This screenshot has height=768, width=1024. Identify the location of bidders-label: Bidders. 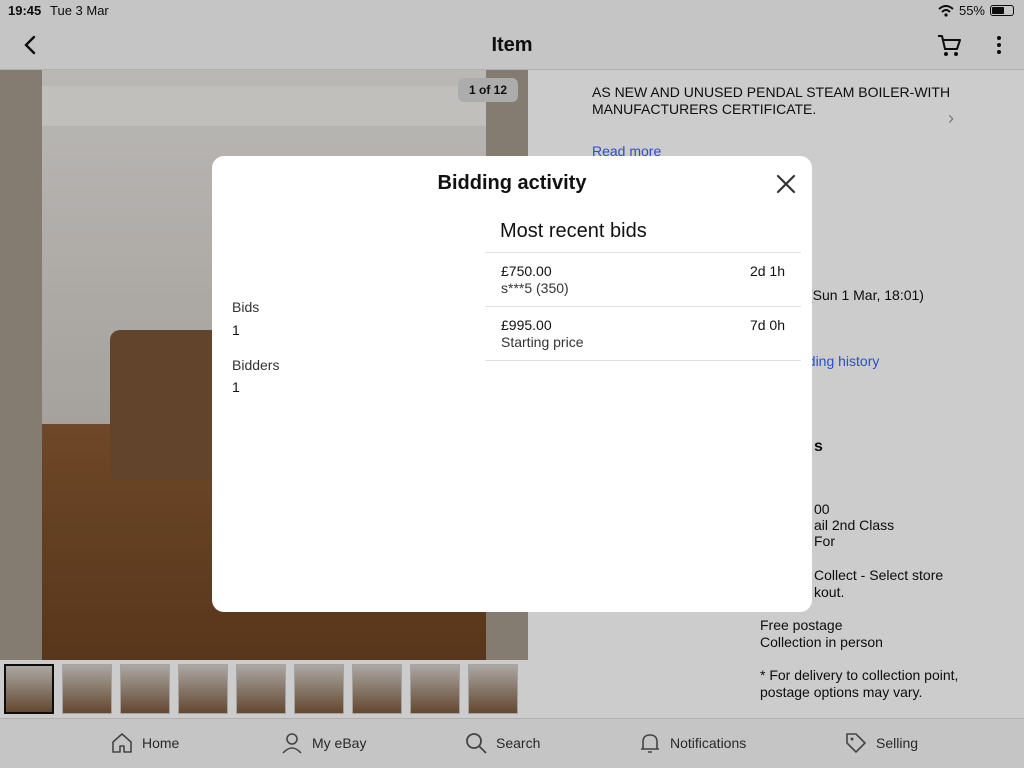
(256, 365).